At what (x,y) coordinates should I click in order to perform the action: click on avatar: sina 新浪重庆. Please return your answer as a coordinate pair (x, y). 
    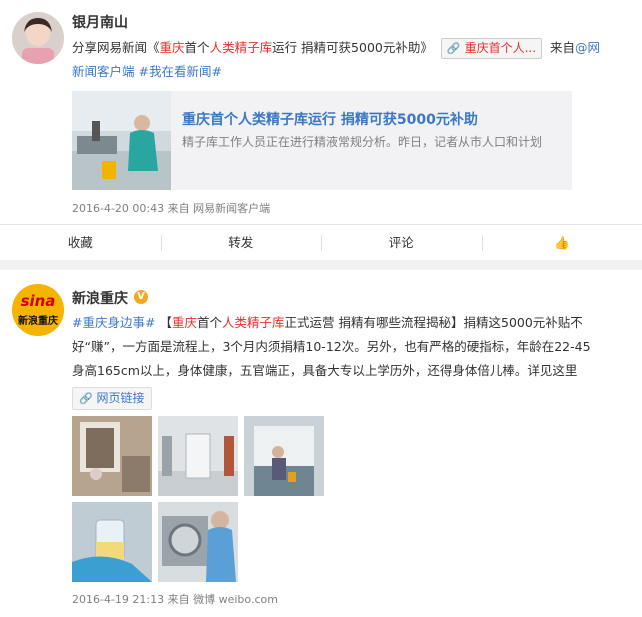
    Looking at the image, I should click on (38, 310).